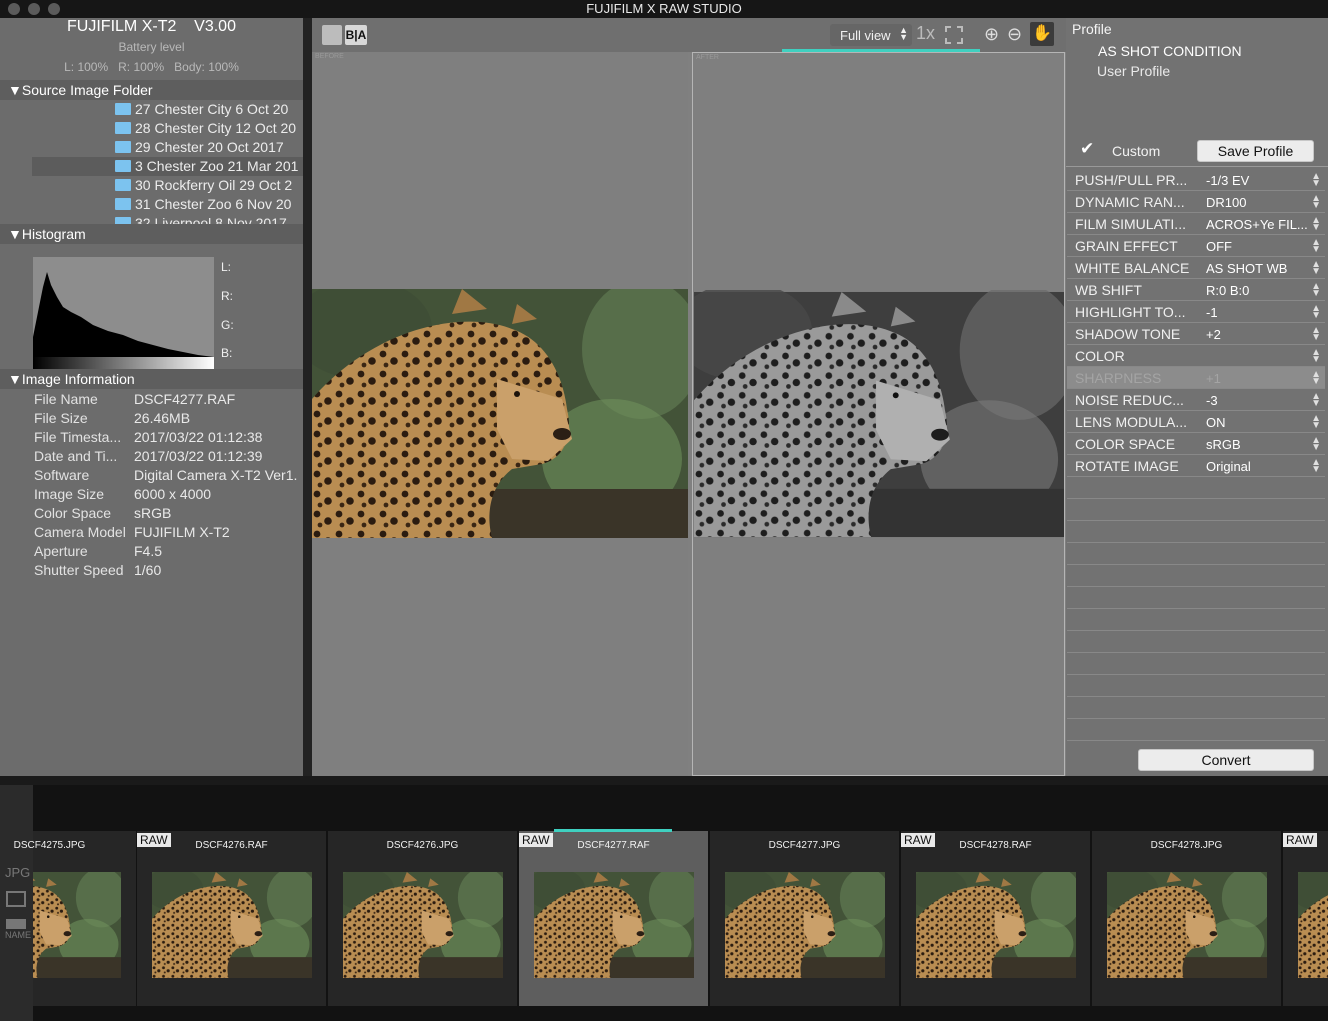 This screenshot has height=1021, width=1328. I want to click on camera-header: FUJIFILM X-T2 V3.00, so click(151, 28).